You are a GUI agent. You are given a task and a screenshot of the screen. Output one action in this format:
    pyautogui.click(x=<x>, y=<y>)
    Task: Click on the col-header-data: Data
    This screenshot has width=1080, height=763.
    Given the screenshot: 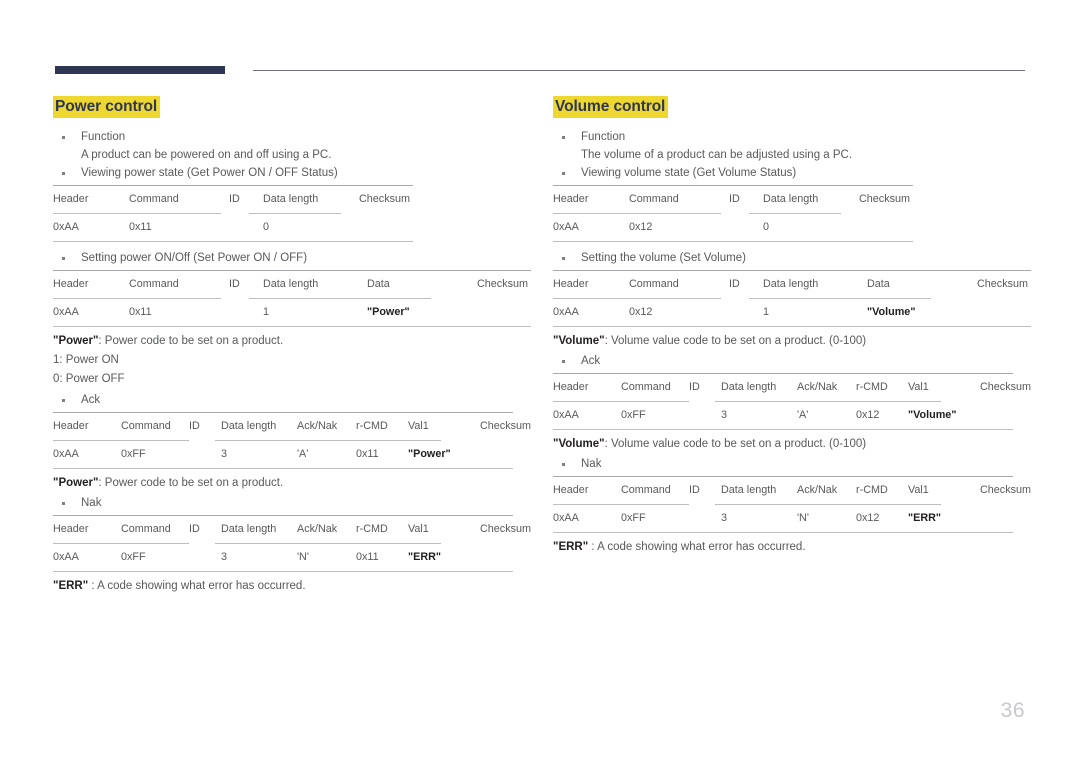 What is the action you would take?
    pyautogui.click(x=878, y=284)
    